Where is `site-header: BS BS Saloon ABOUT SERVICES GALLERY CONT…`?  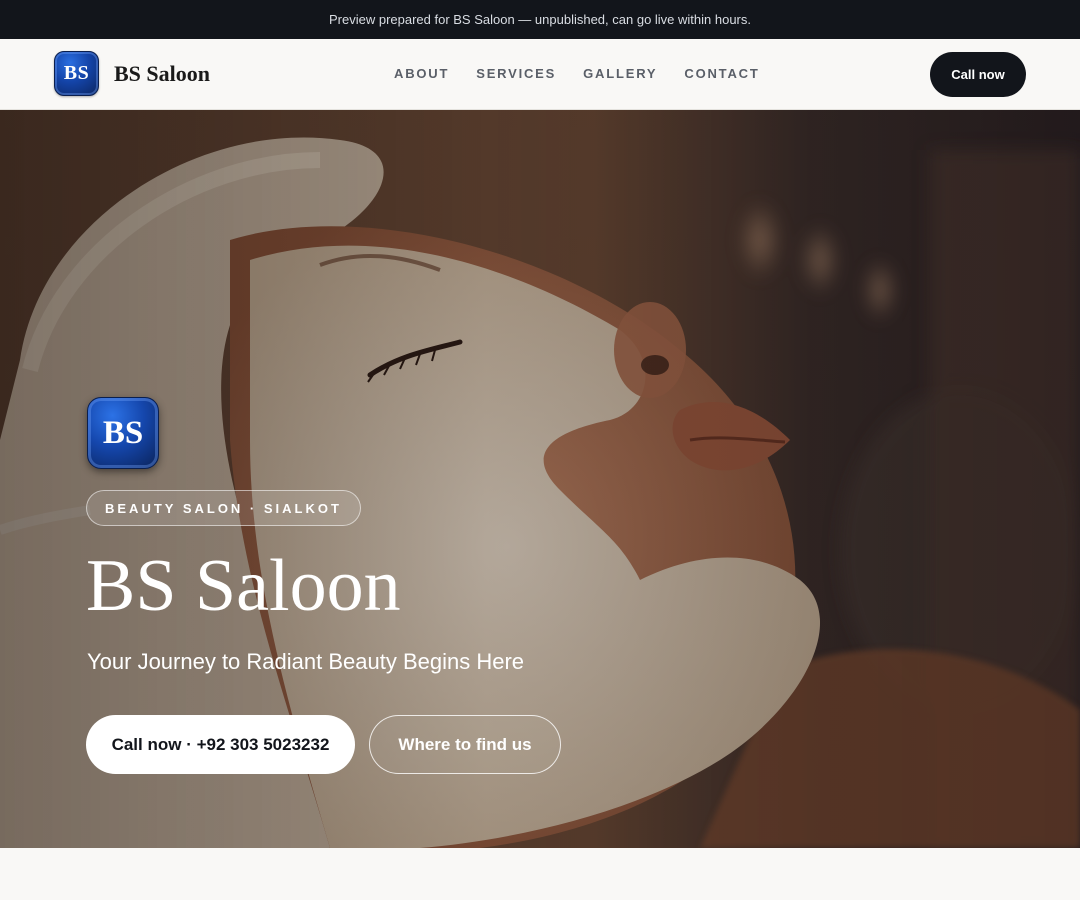 site-header: BS BS Saloon ABOUT SERVICES GALLERY CONT… is located at coordinates (540, 74).